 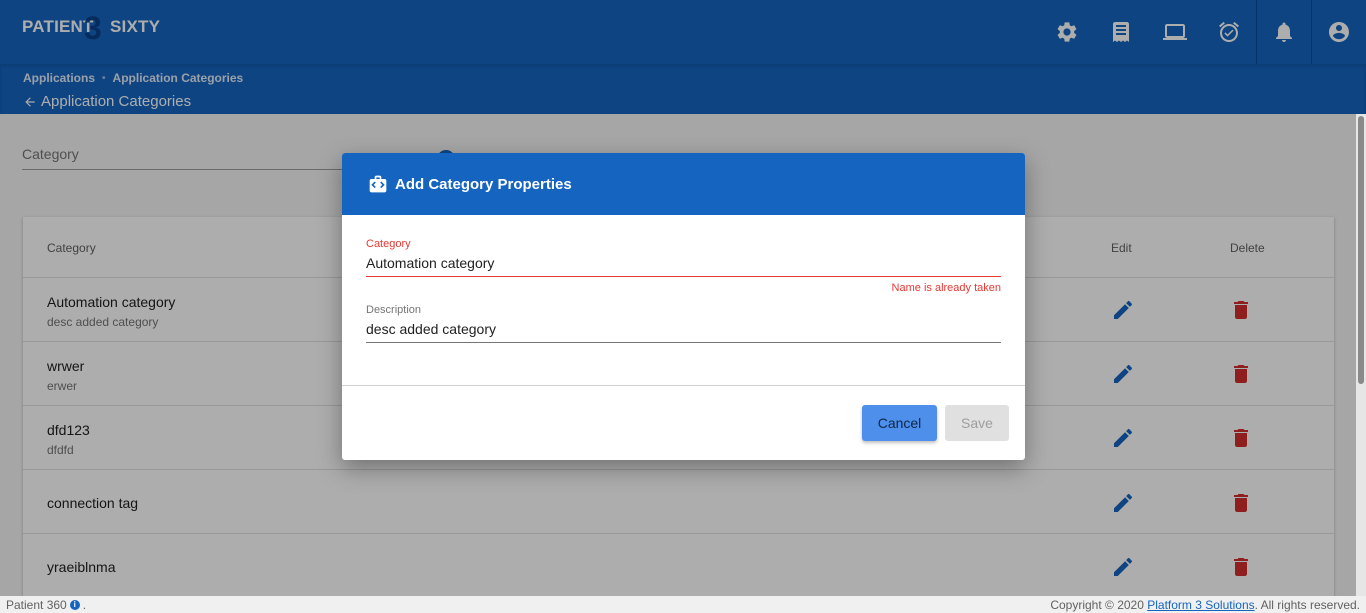 What do you see at coordinates (394, 310) in the screenshot?
I see `description-field-label: Description` at bounding box center [394, 310].